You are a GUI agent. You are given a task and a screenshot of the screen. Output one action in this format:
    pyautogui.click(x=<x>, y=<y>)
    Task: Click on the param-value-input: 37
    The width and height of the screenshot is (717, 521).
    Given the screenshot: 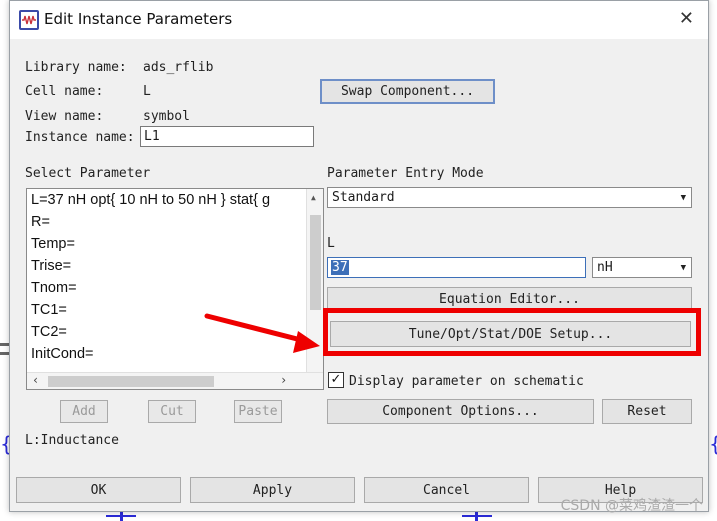 What is the action you would take?
    pyautogui.click(x=456, y=267)
    